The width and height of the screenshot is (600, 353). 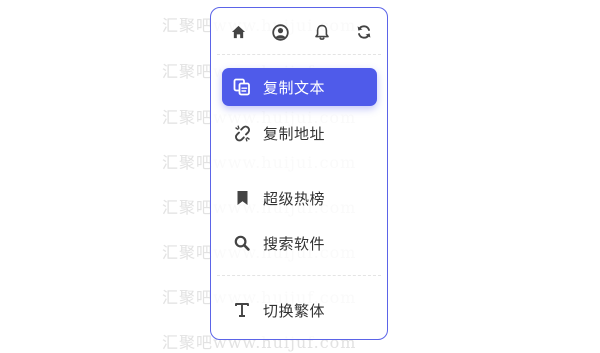 What do you see at coordinates (299, 32) in the screenshot?
I see `menu-top-toolbar` at bounding box center [299, 32].